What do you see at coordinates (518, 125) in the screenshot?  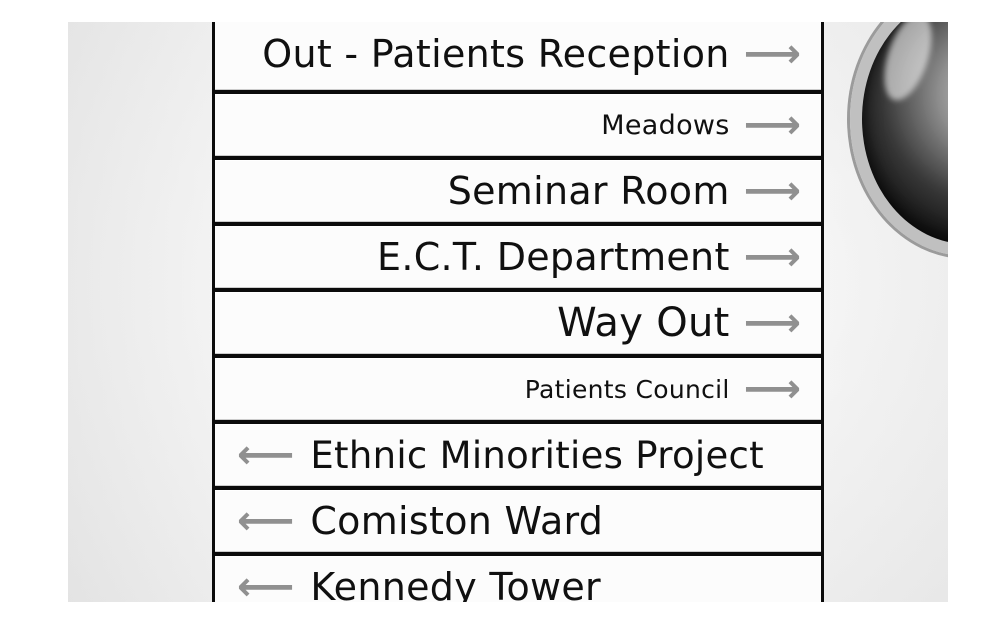 I see `sign-panel-meadows: Meadows ⟶` at bounding box center [518, 125].